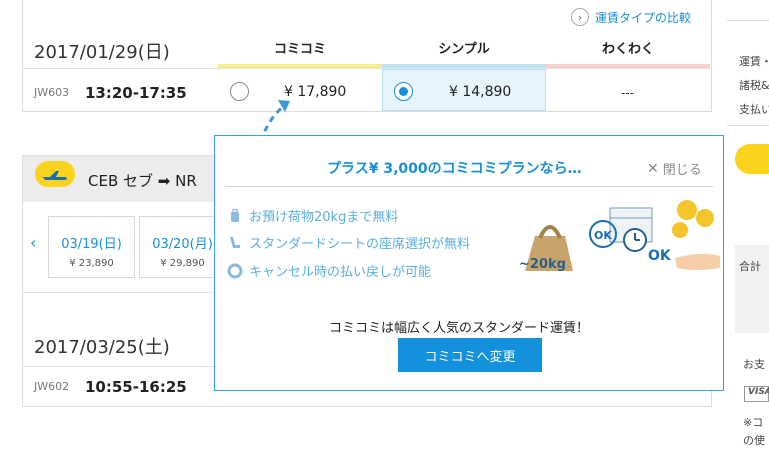  I want to click on sidebar-tax-label: 諸税&, so click(754, 85).